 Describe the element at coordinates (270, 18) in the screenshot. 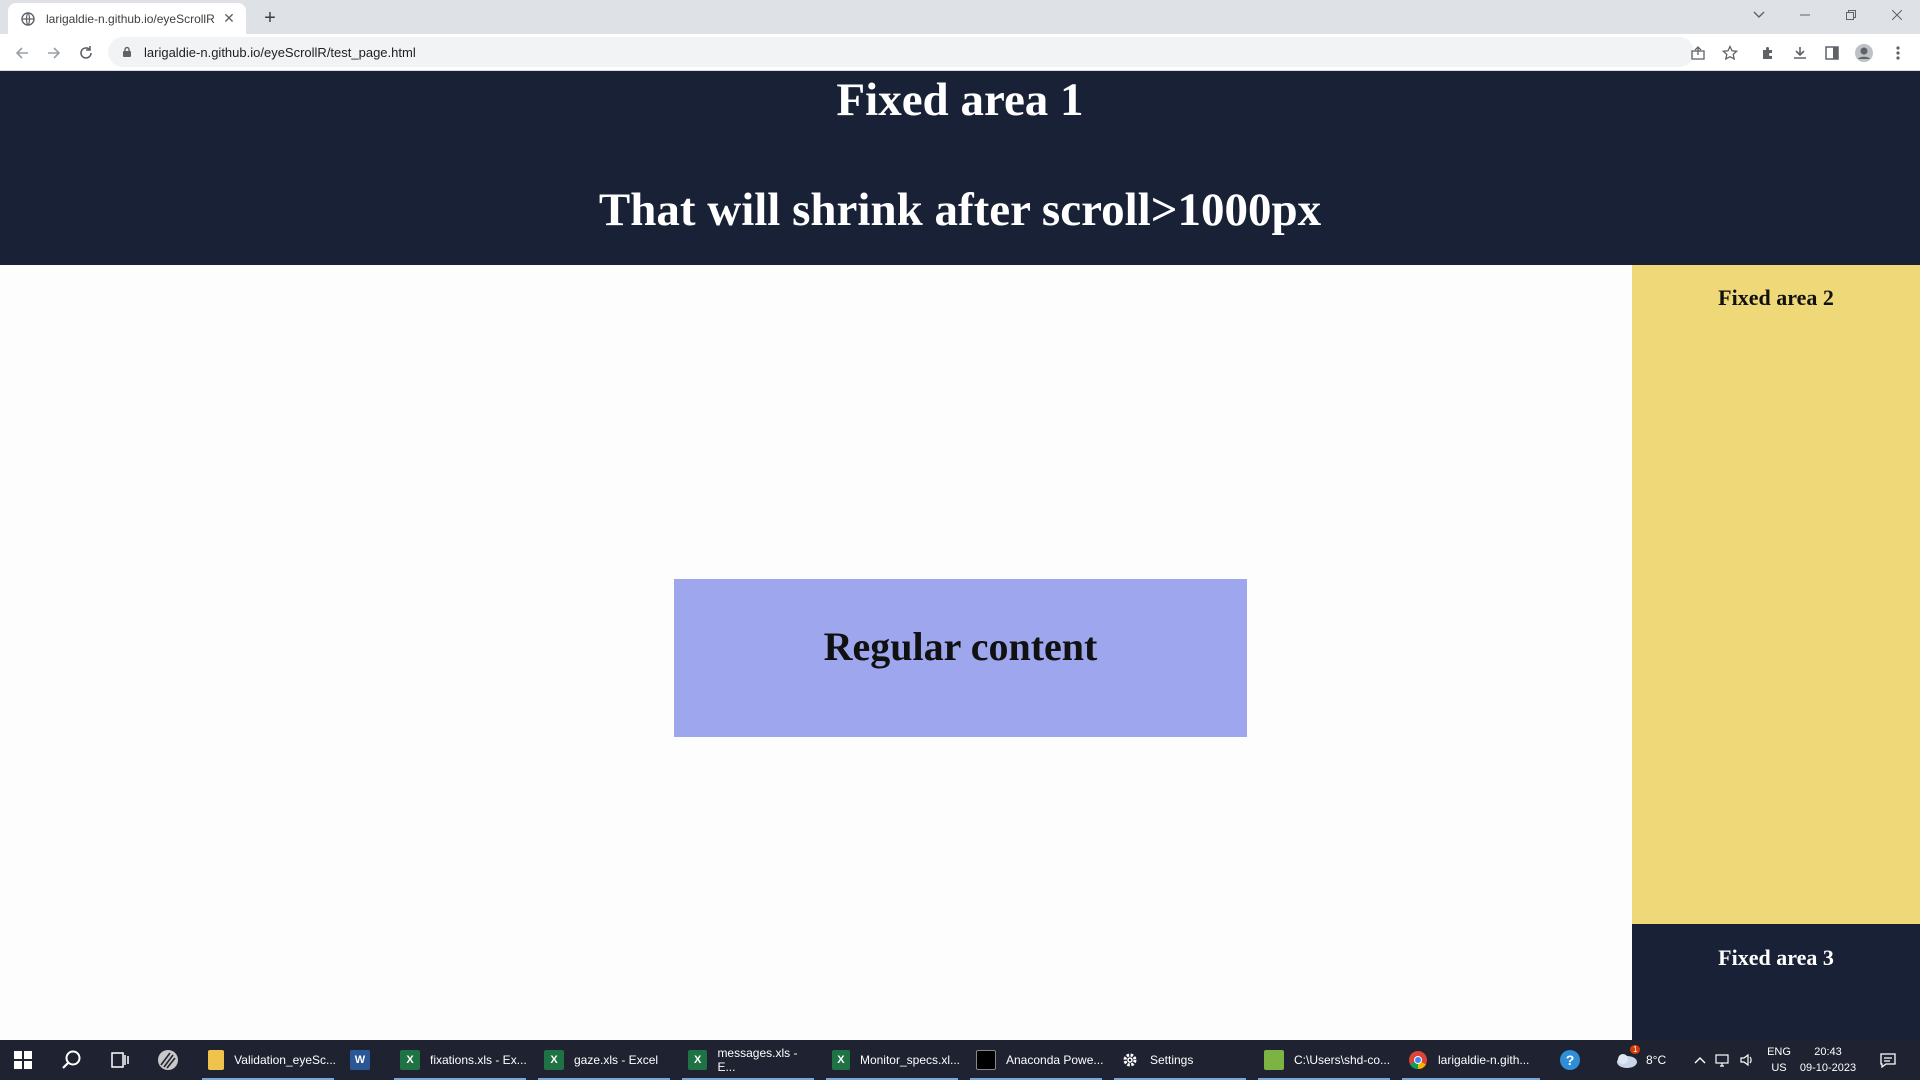

I see `new-tab-button: +` at that location.